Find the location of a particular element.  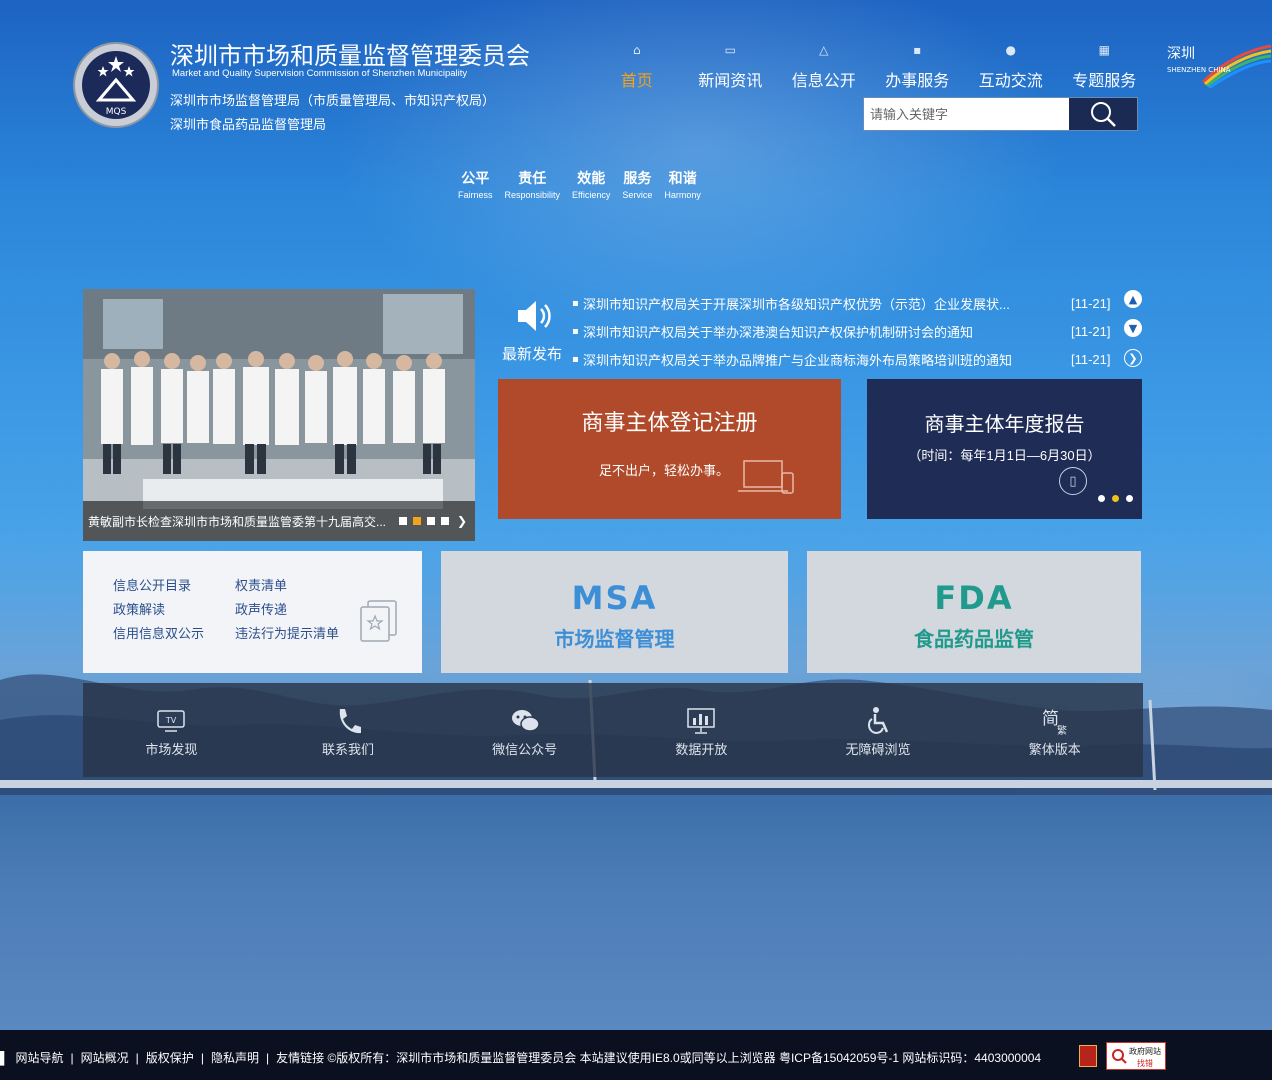

nav-item-news: ▭ 新闻资讯 is located at coordinates (731, 65).